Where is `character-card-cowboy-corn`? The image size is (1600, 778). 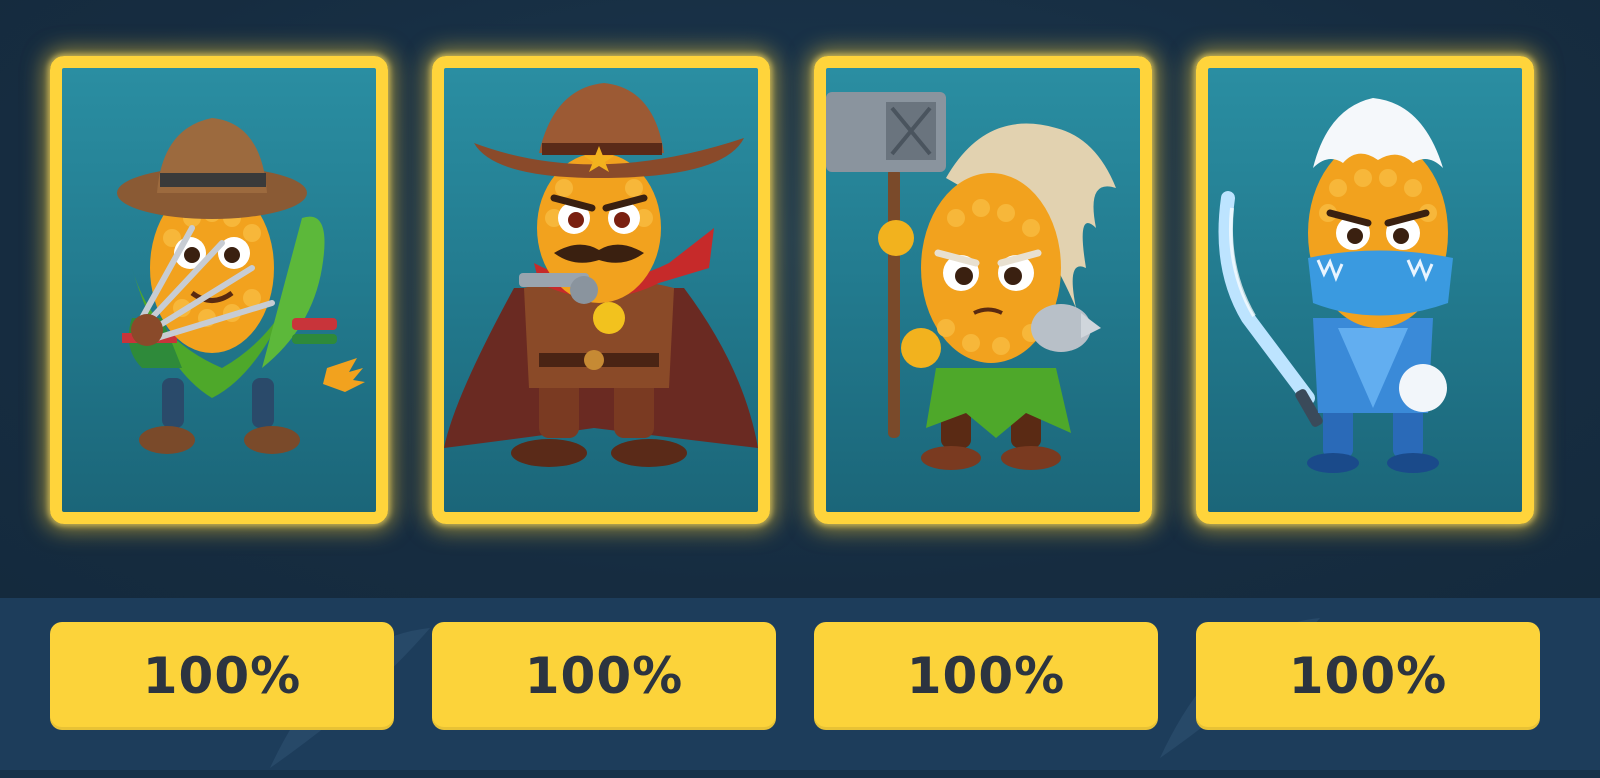 character-card-cowboy-corn is located at coordinates (601, 290).